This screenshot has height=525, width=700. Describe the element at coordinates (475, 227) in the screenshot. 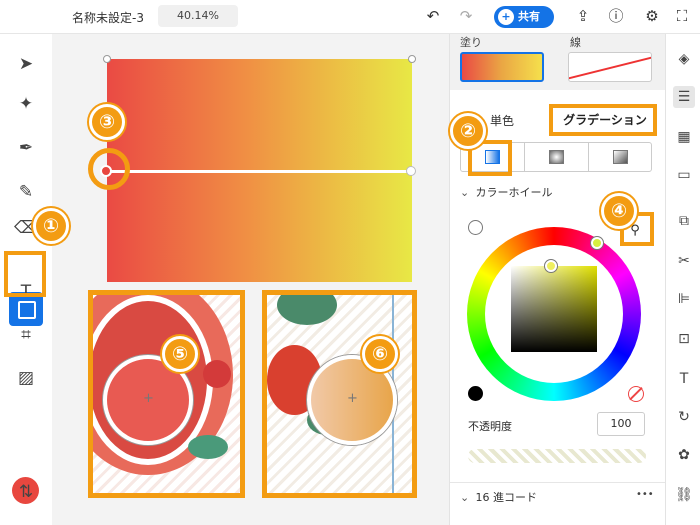

I see `white-swatch` at that location.